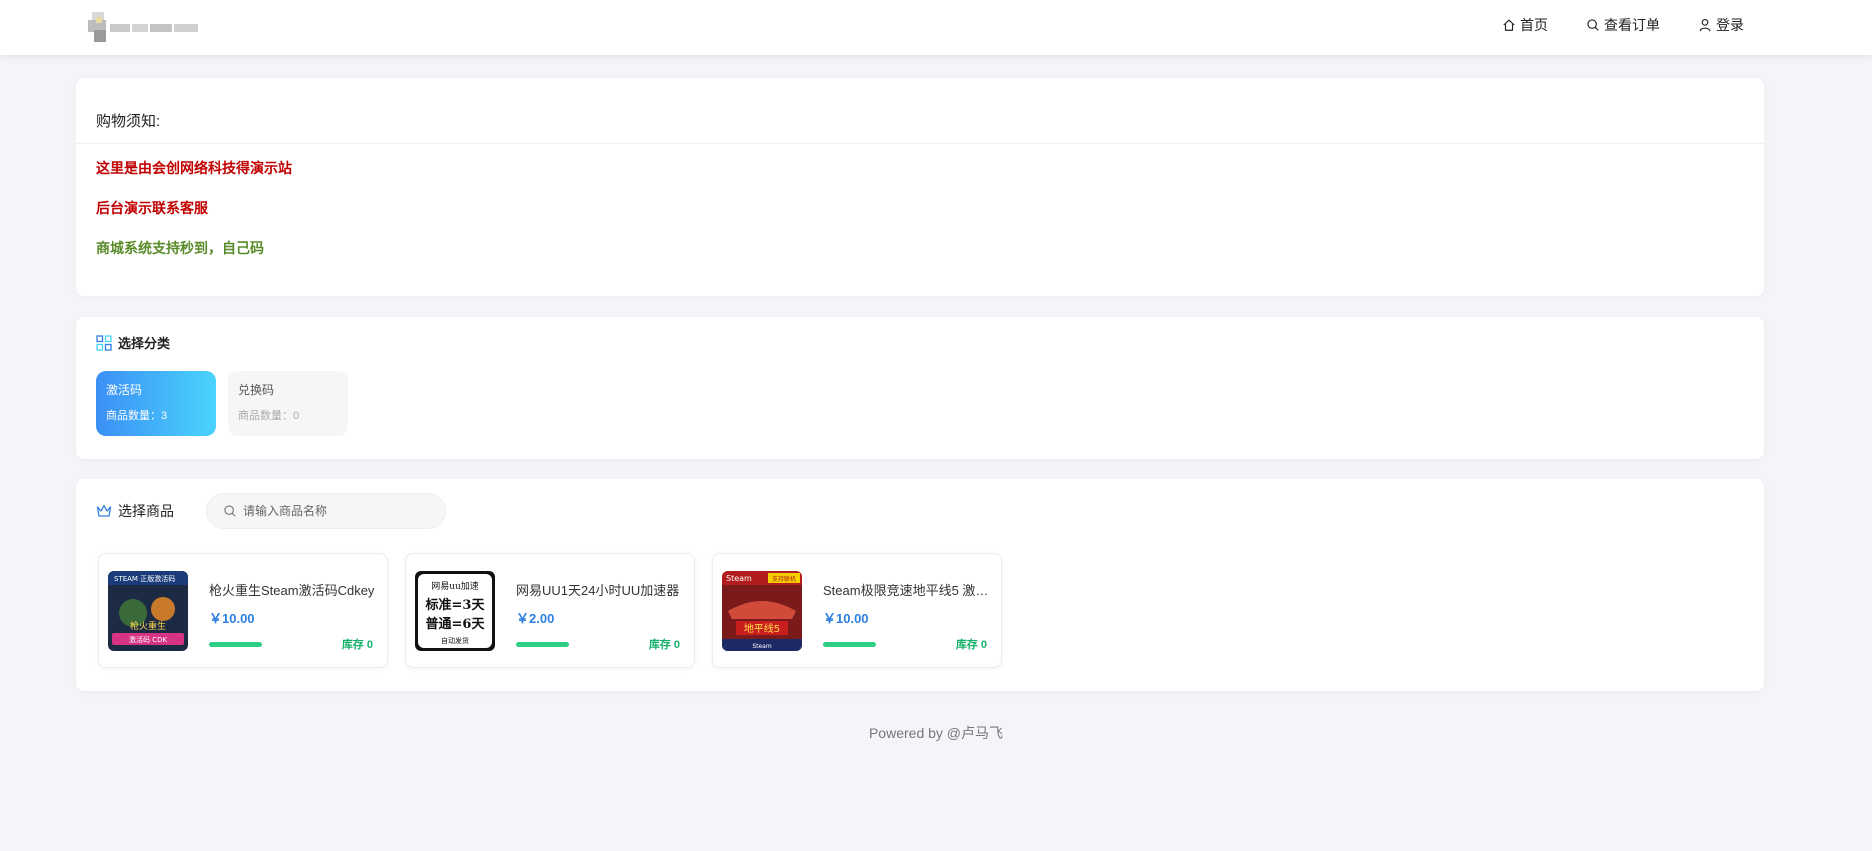 The image size is (1872, 851). Describe the element at coordinates (762, 628) in the screenshot. I see `thumb-text: 地平线5` at that location.